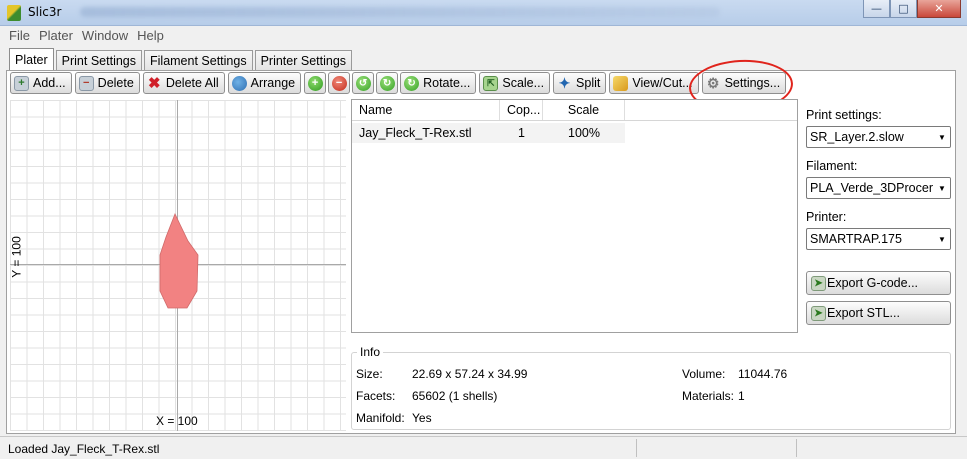  Describe the element at coordinates (470, 374) in the screenshot. I see `size-value: 22.69 x 57.24 x 34.99` at that location.